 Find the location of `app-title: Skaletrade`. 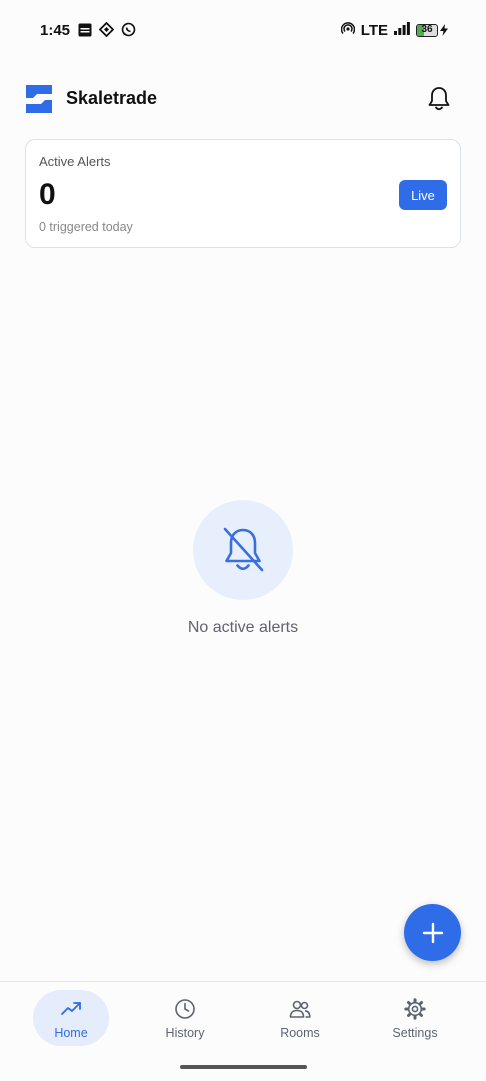

app-title: Skaletrade is located at coordinates (112, 98).